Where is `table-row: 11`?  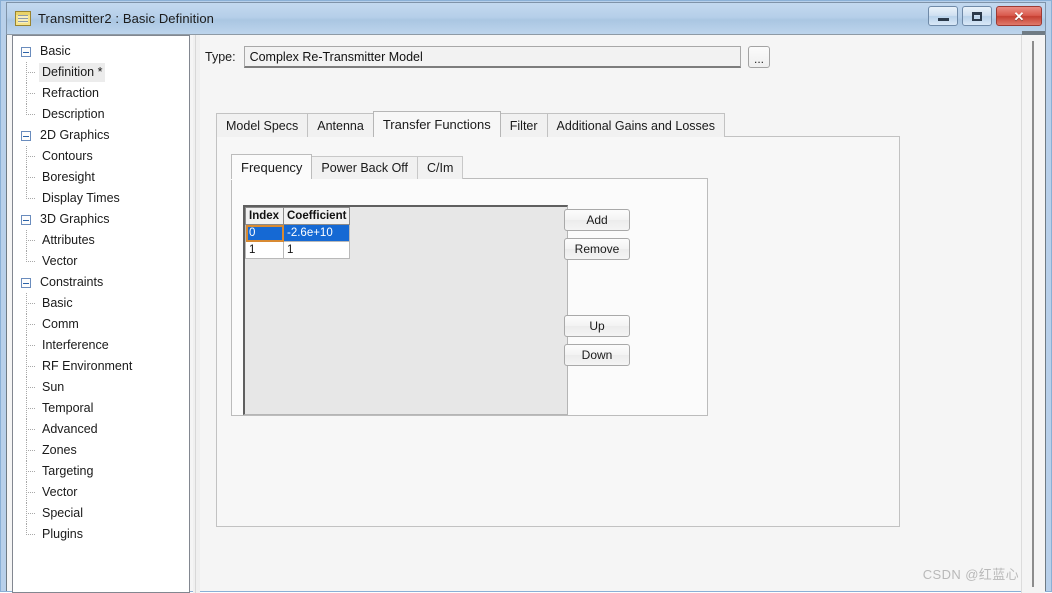
table-row: 11 is located at coordinates (298, 250).